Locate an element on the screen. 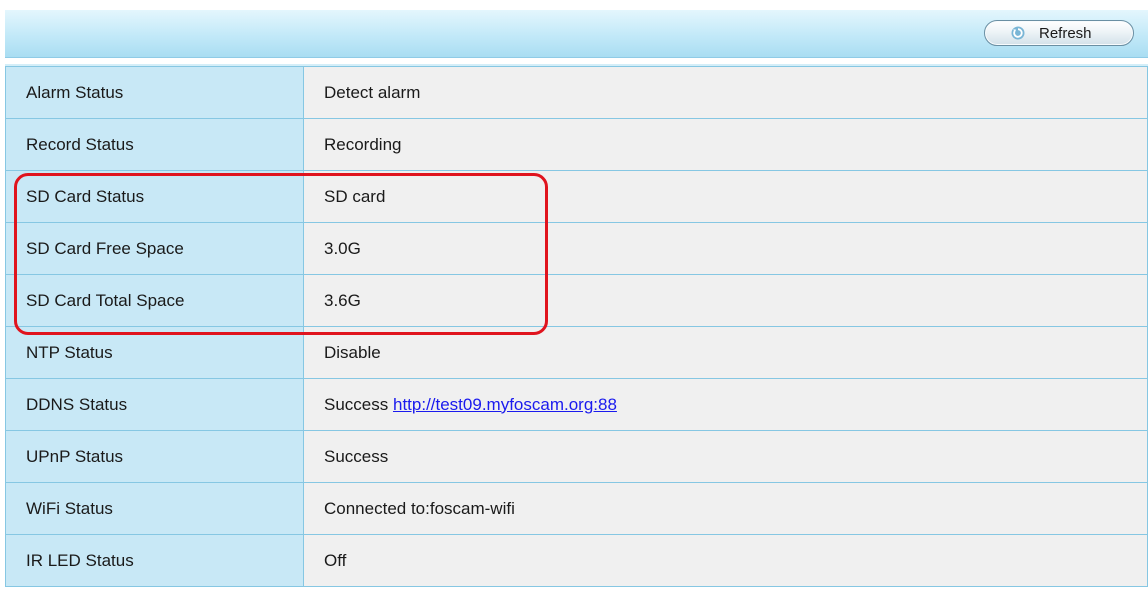 Image resolution: width=1148 pixels, height=597 pixels. row-value: 3.0G is located at coordinates (725, 248).